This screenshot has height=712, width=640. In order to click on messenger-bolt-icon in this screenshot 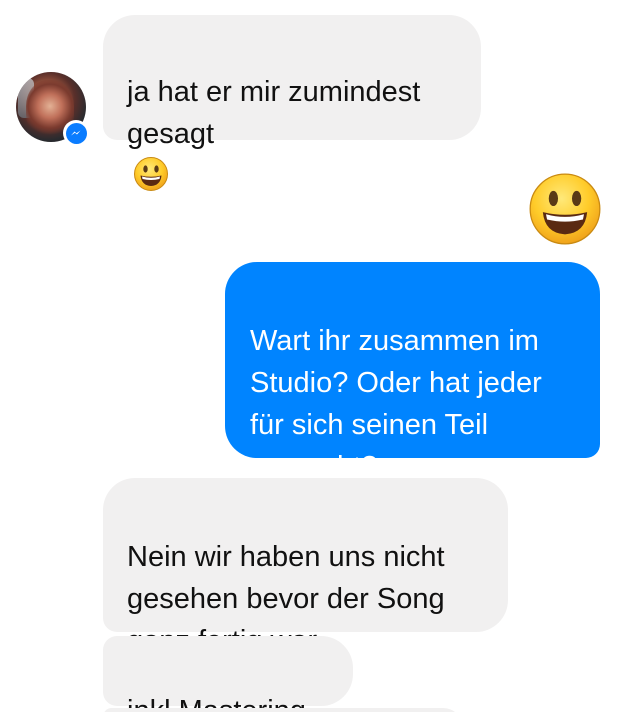, I will do `click(76, 133)`.